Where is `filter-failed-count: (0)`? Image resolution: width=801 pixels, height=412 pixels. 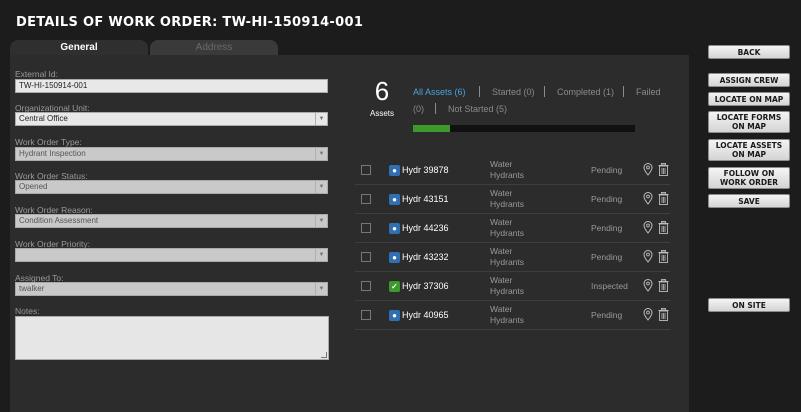
filter-failed-count: (0) is located at coordinates (418, 109).